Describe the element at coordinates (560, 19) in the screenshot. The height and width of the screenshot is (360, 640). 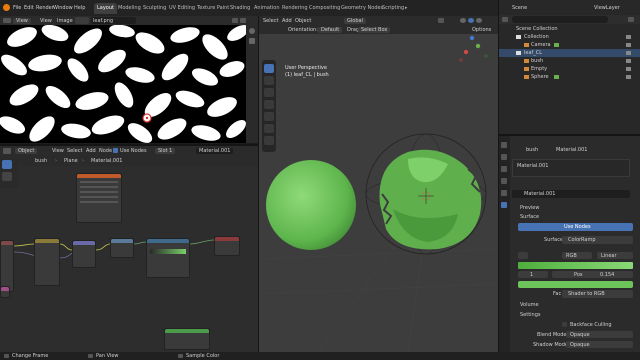
I see `outliner-search-input` at that location.